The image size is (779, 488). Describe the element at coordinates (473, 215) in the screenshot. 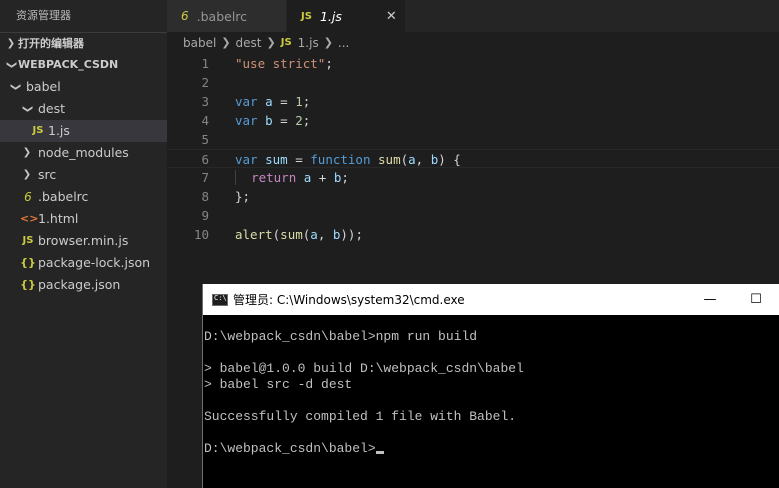

I see `code-line: 9` at that location.